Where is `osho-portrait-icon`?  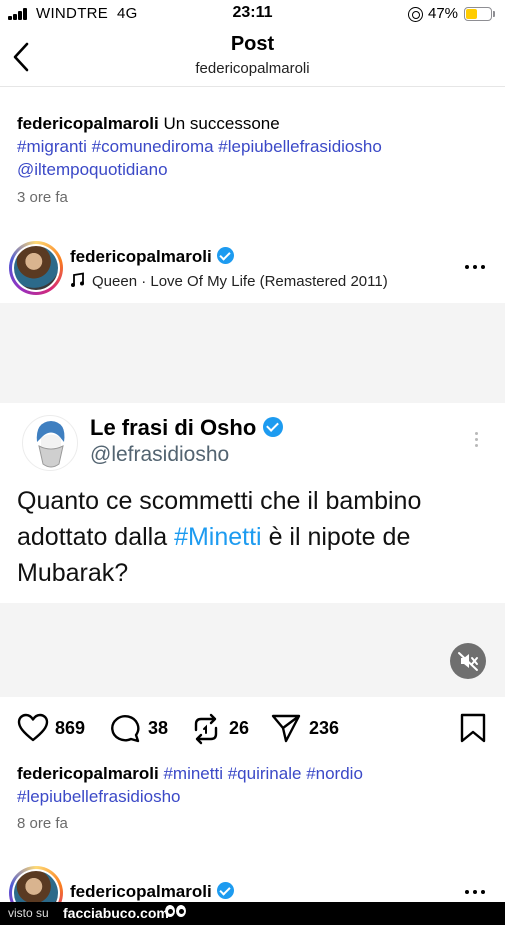 osho-portrait-icon is located at coordinates (50, 444).